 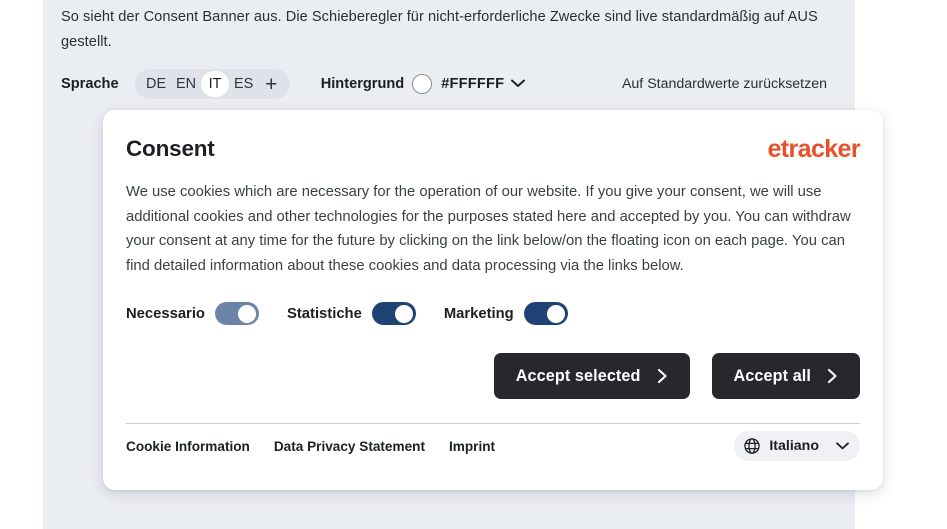 I want to click on language-chip-es: ES, so click(x=243, y=84).